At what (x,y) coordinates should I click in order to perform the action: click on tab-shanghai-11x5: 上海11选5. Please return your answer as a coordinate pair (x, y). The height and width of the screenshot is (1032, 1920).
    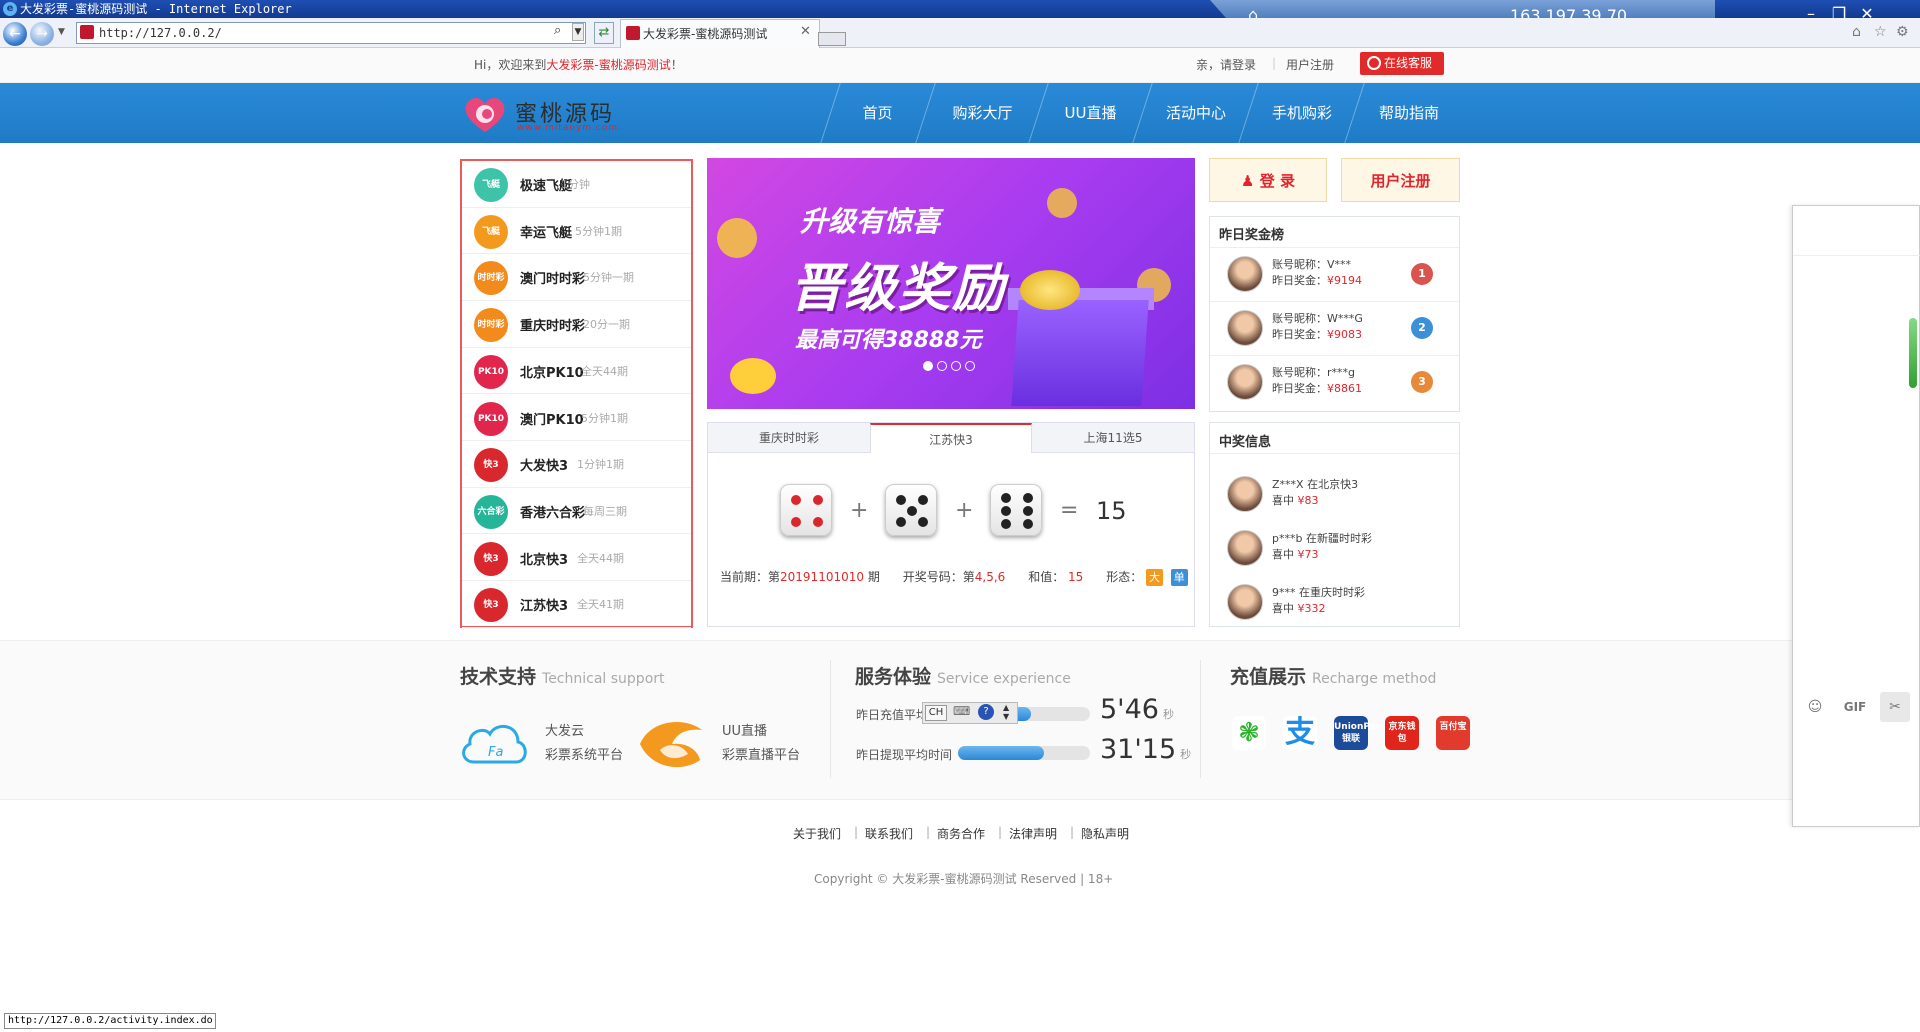
    Looking at the image, I should click on (1113, 438).